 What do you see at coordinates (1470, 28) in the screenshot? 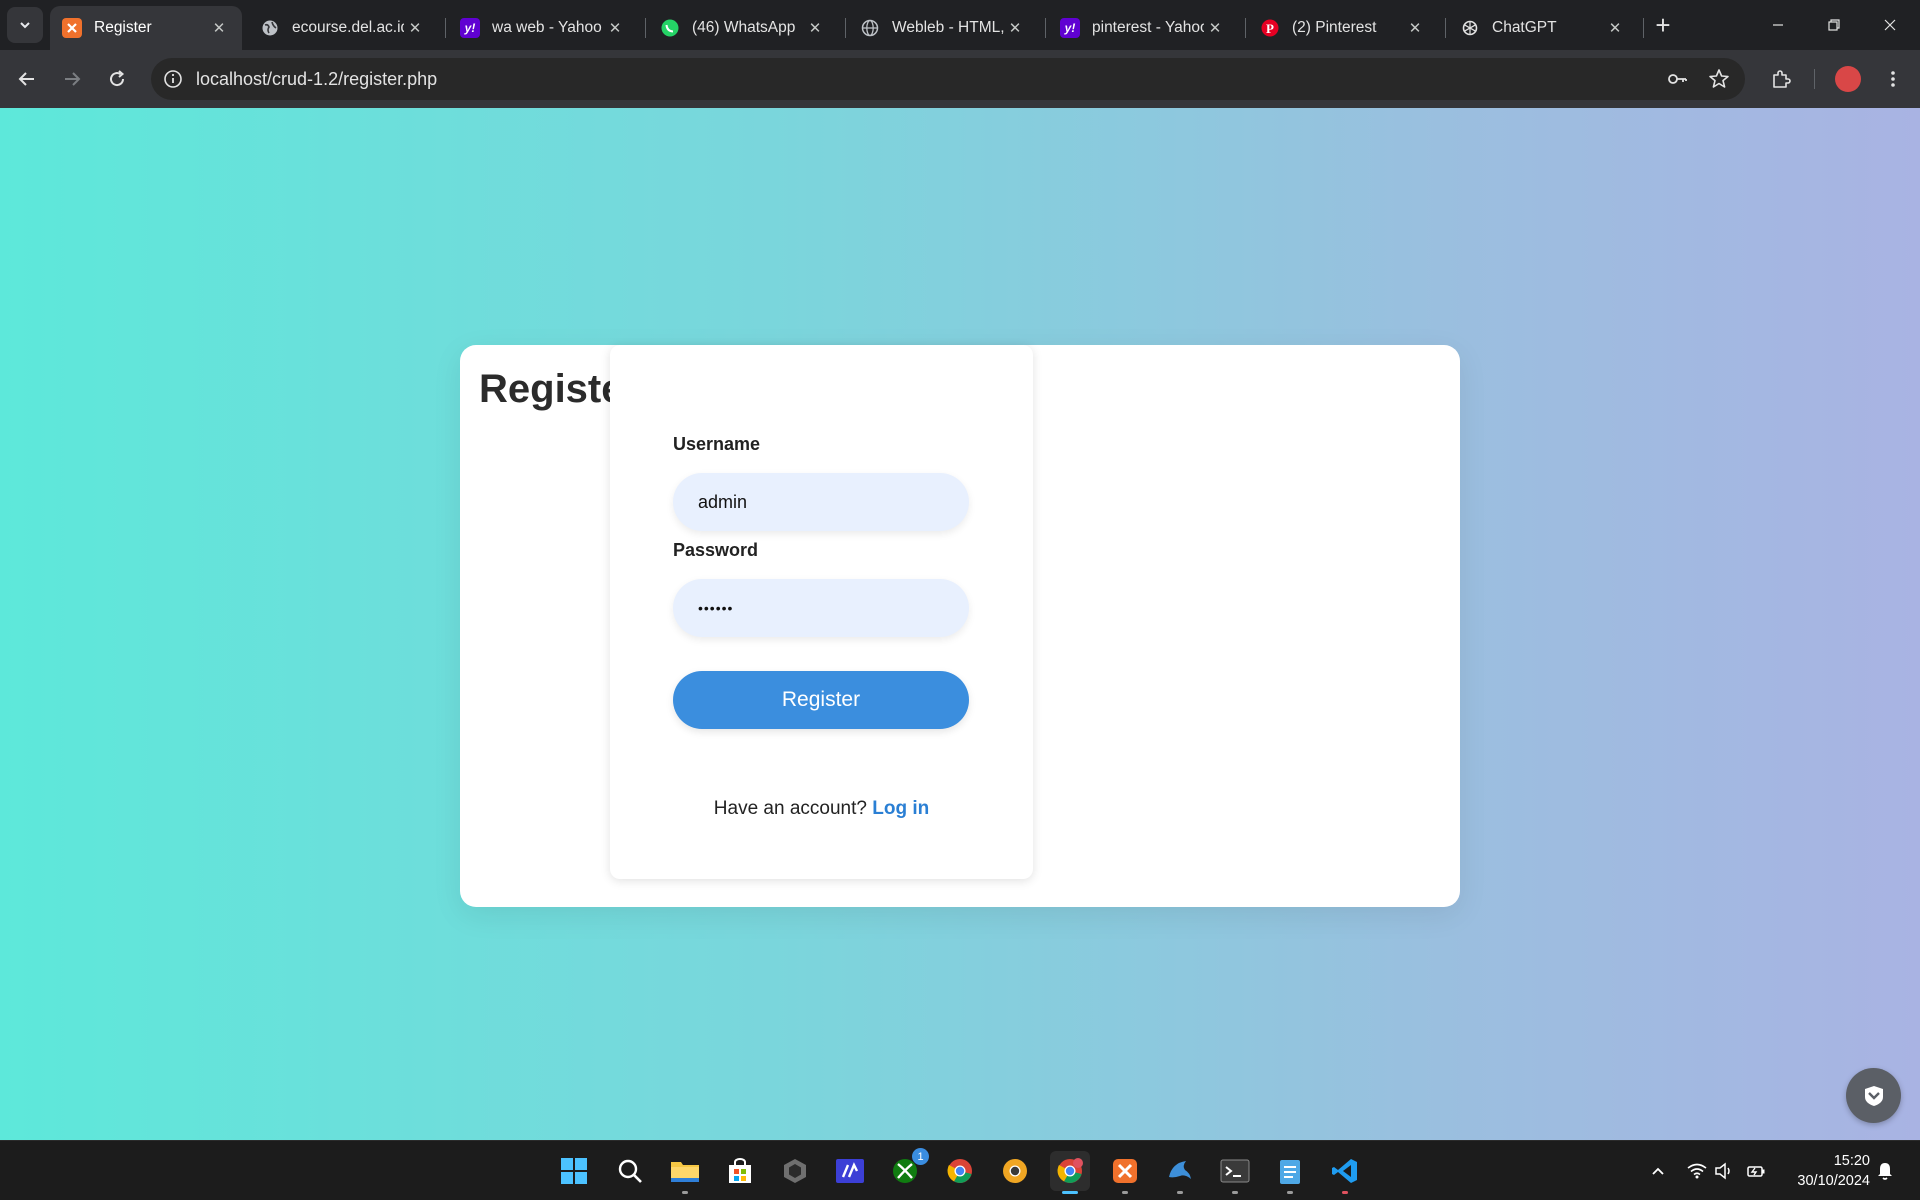
I see `chatgpt-icon` at bounding box center [1470, 28].